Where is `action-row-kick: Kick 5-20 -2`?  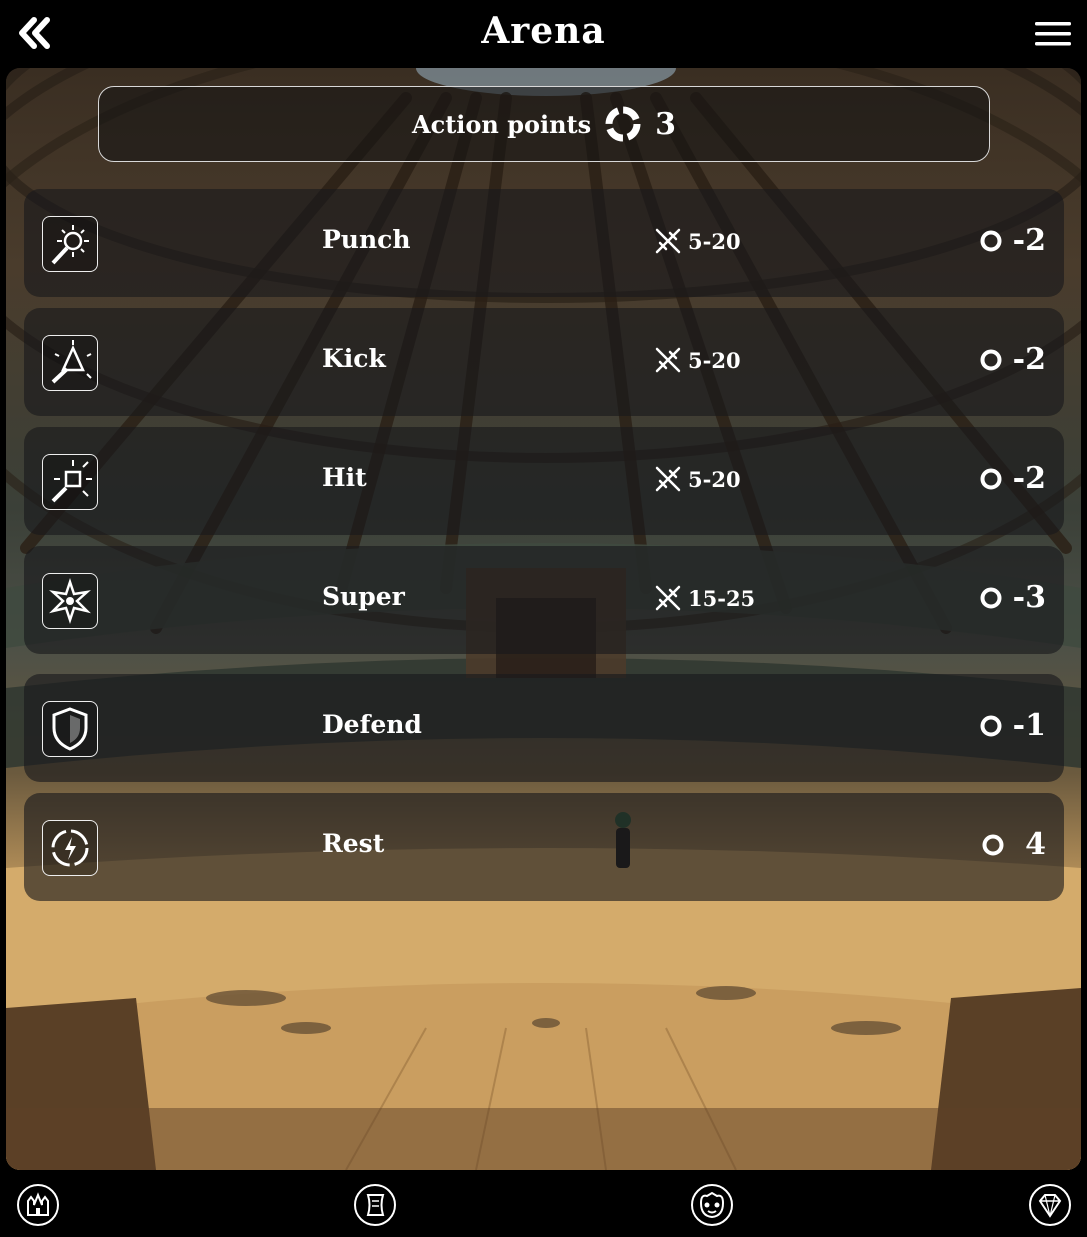
action-row-kick: Kick 5-20 -2 is located at coordinates (544, 362).